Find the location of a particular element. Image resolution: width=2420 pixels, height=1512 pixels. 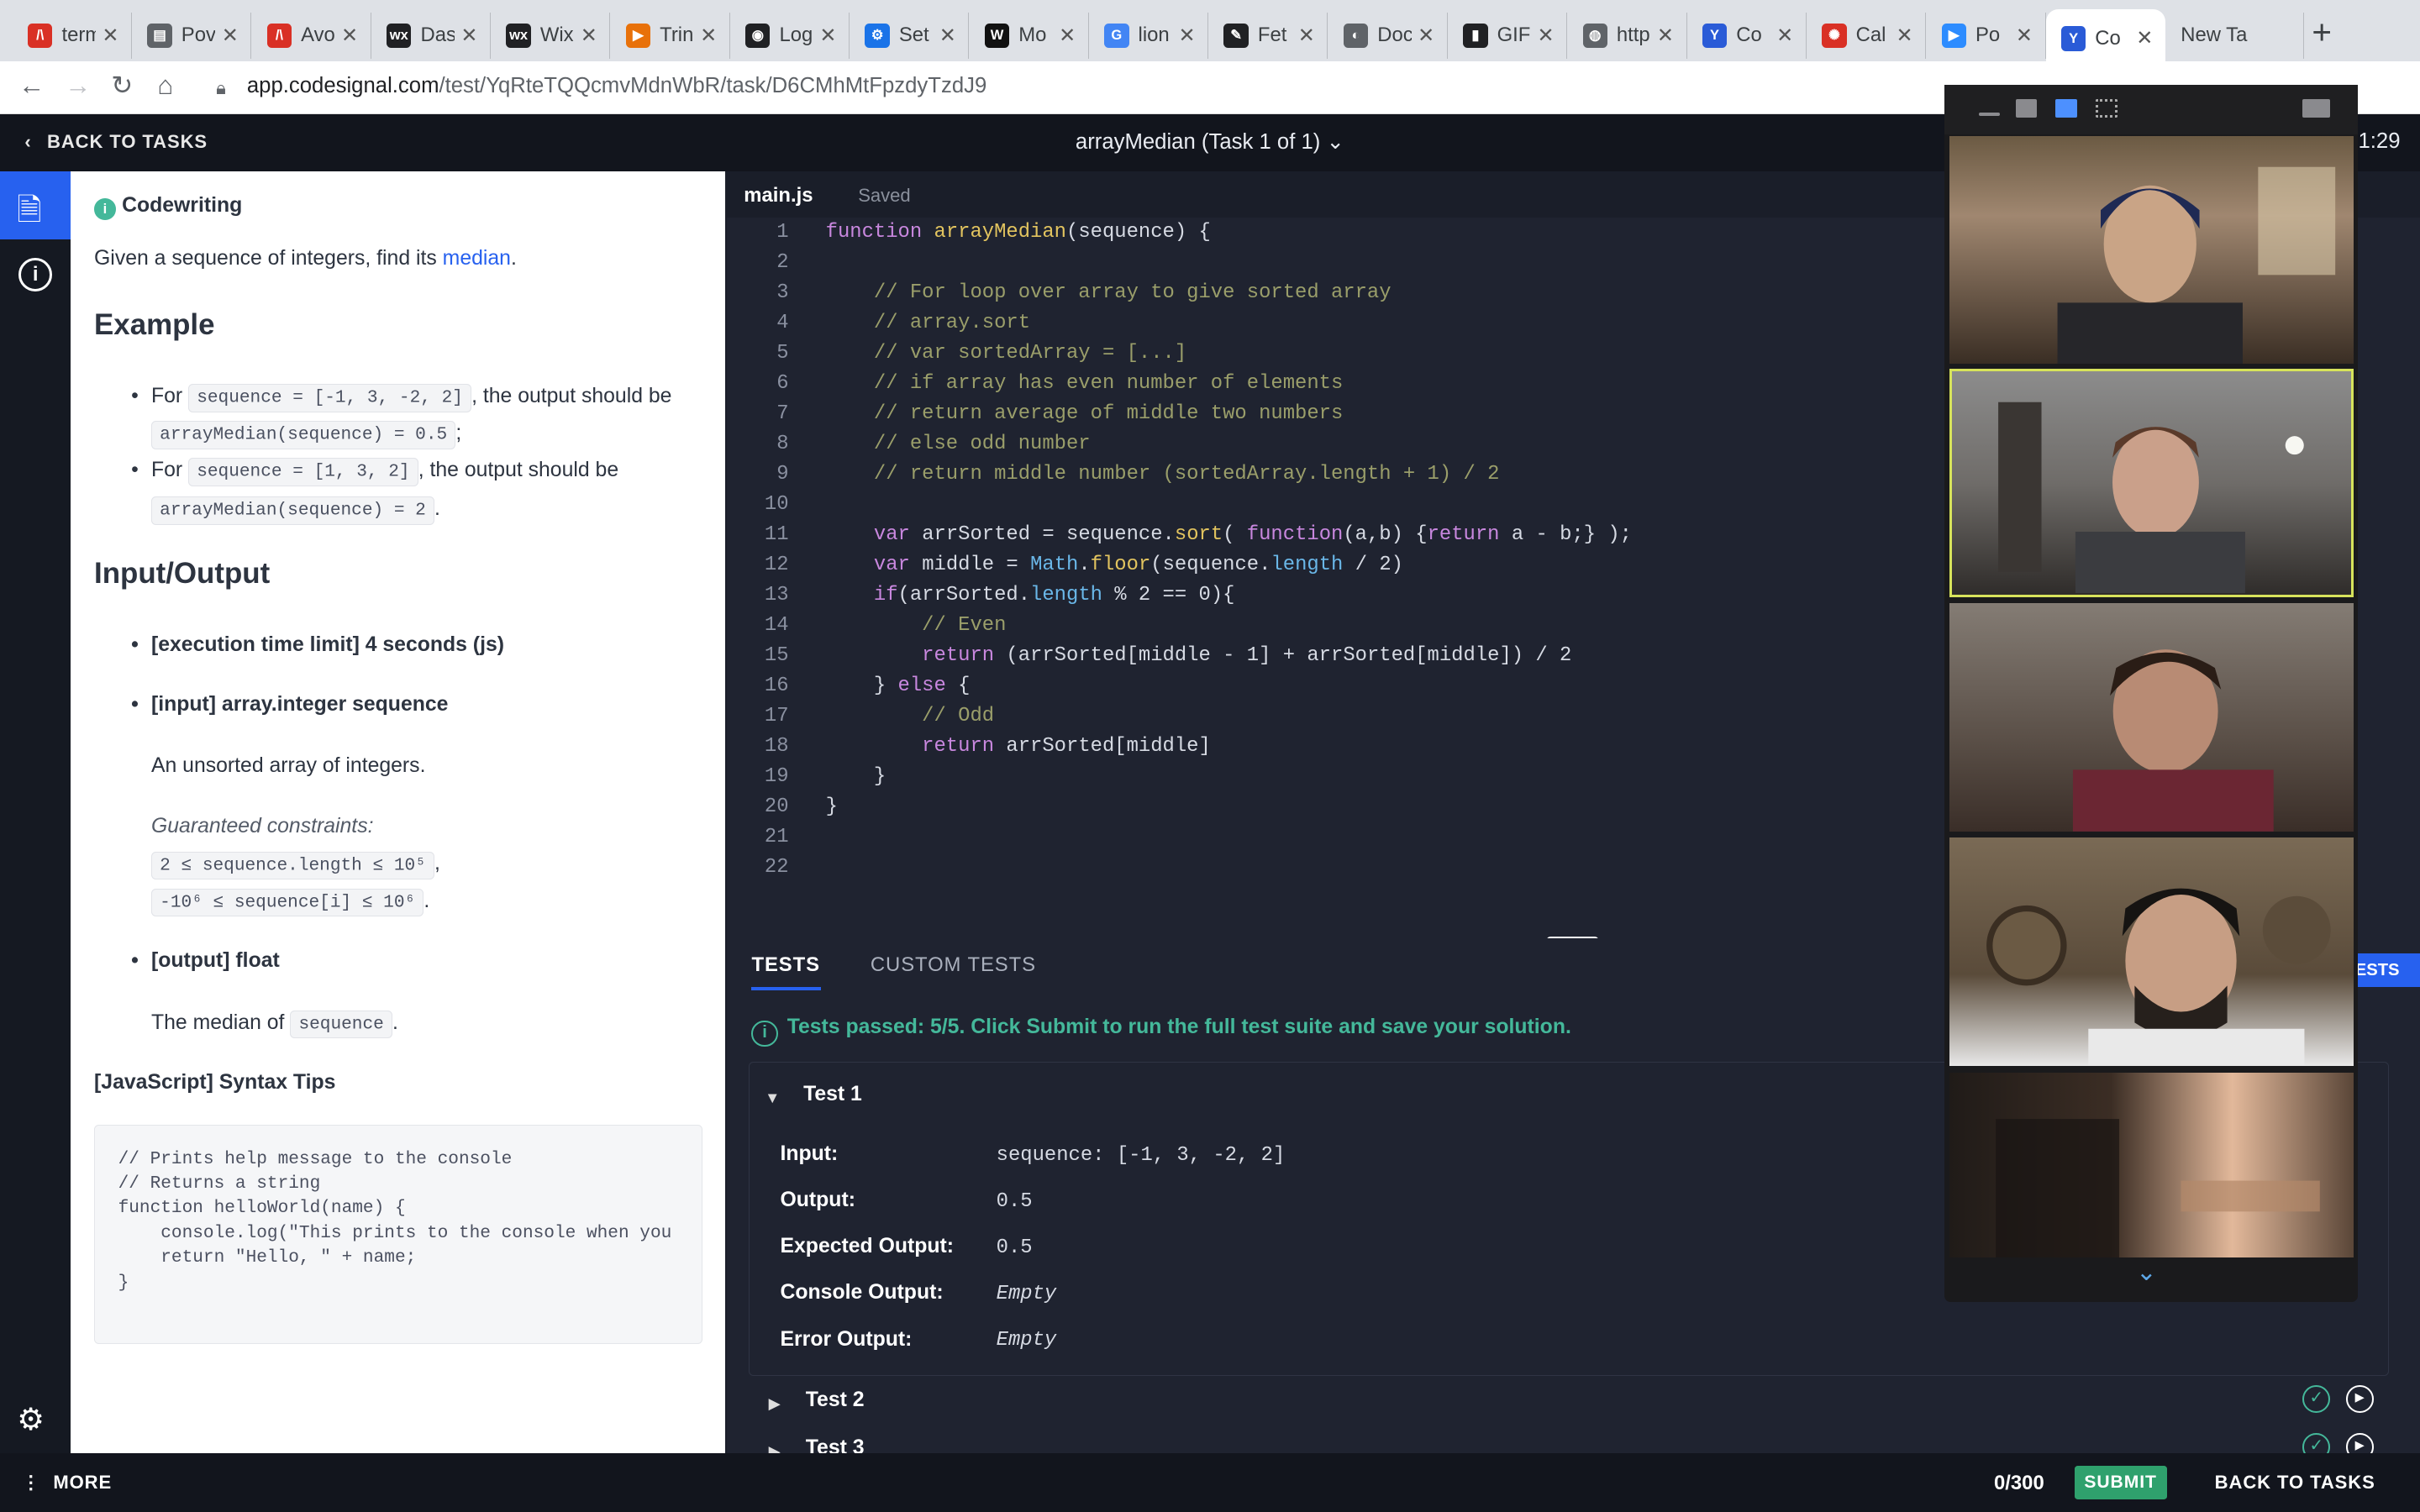

error-output-label: Error Output: is located at coordinates (846, 1339).